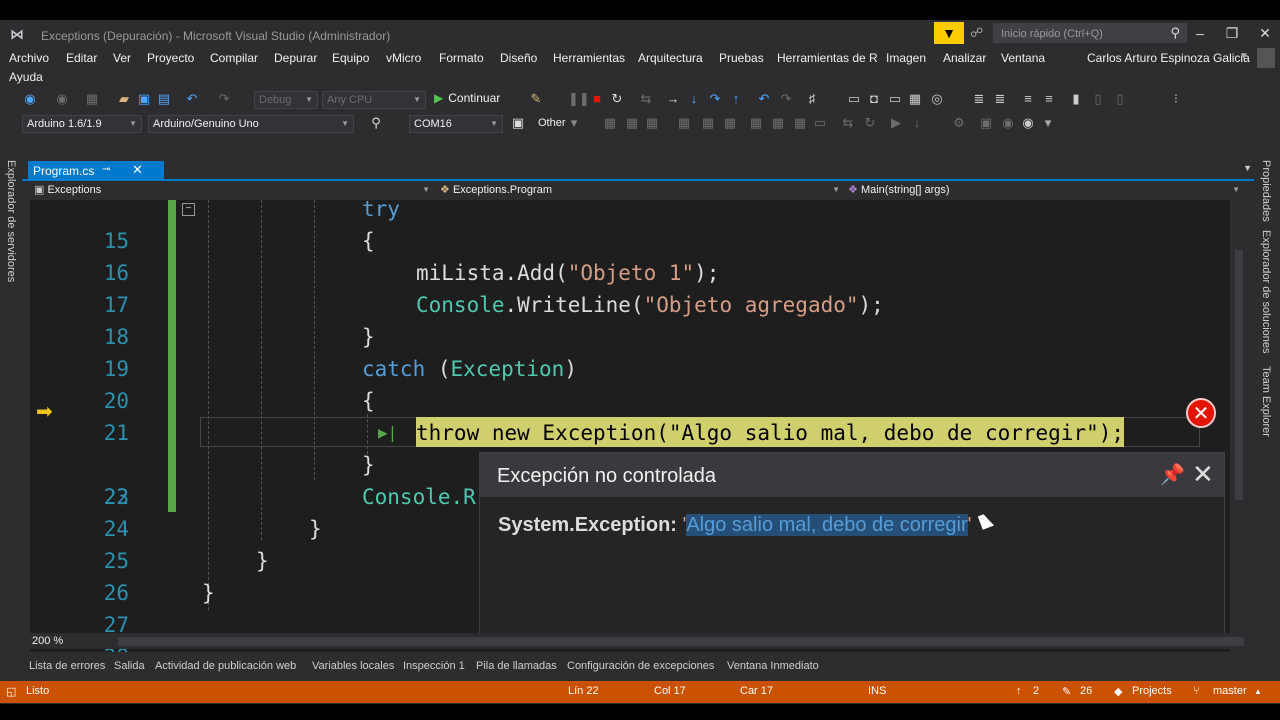 Image resolution: width=1280 pixels, height=720 pixels. What do you see at coordinates (848, 123) in the screenshot?
I see `swap-icon: ⇆` at bounding box center [848, 123].